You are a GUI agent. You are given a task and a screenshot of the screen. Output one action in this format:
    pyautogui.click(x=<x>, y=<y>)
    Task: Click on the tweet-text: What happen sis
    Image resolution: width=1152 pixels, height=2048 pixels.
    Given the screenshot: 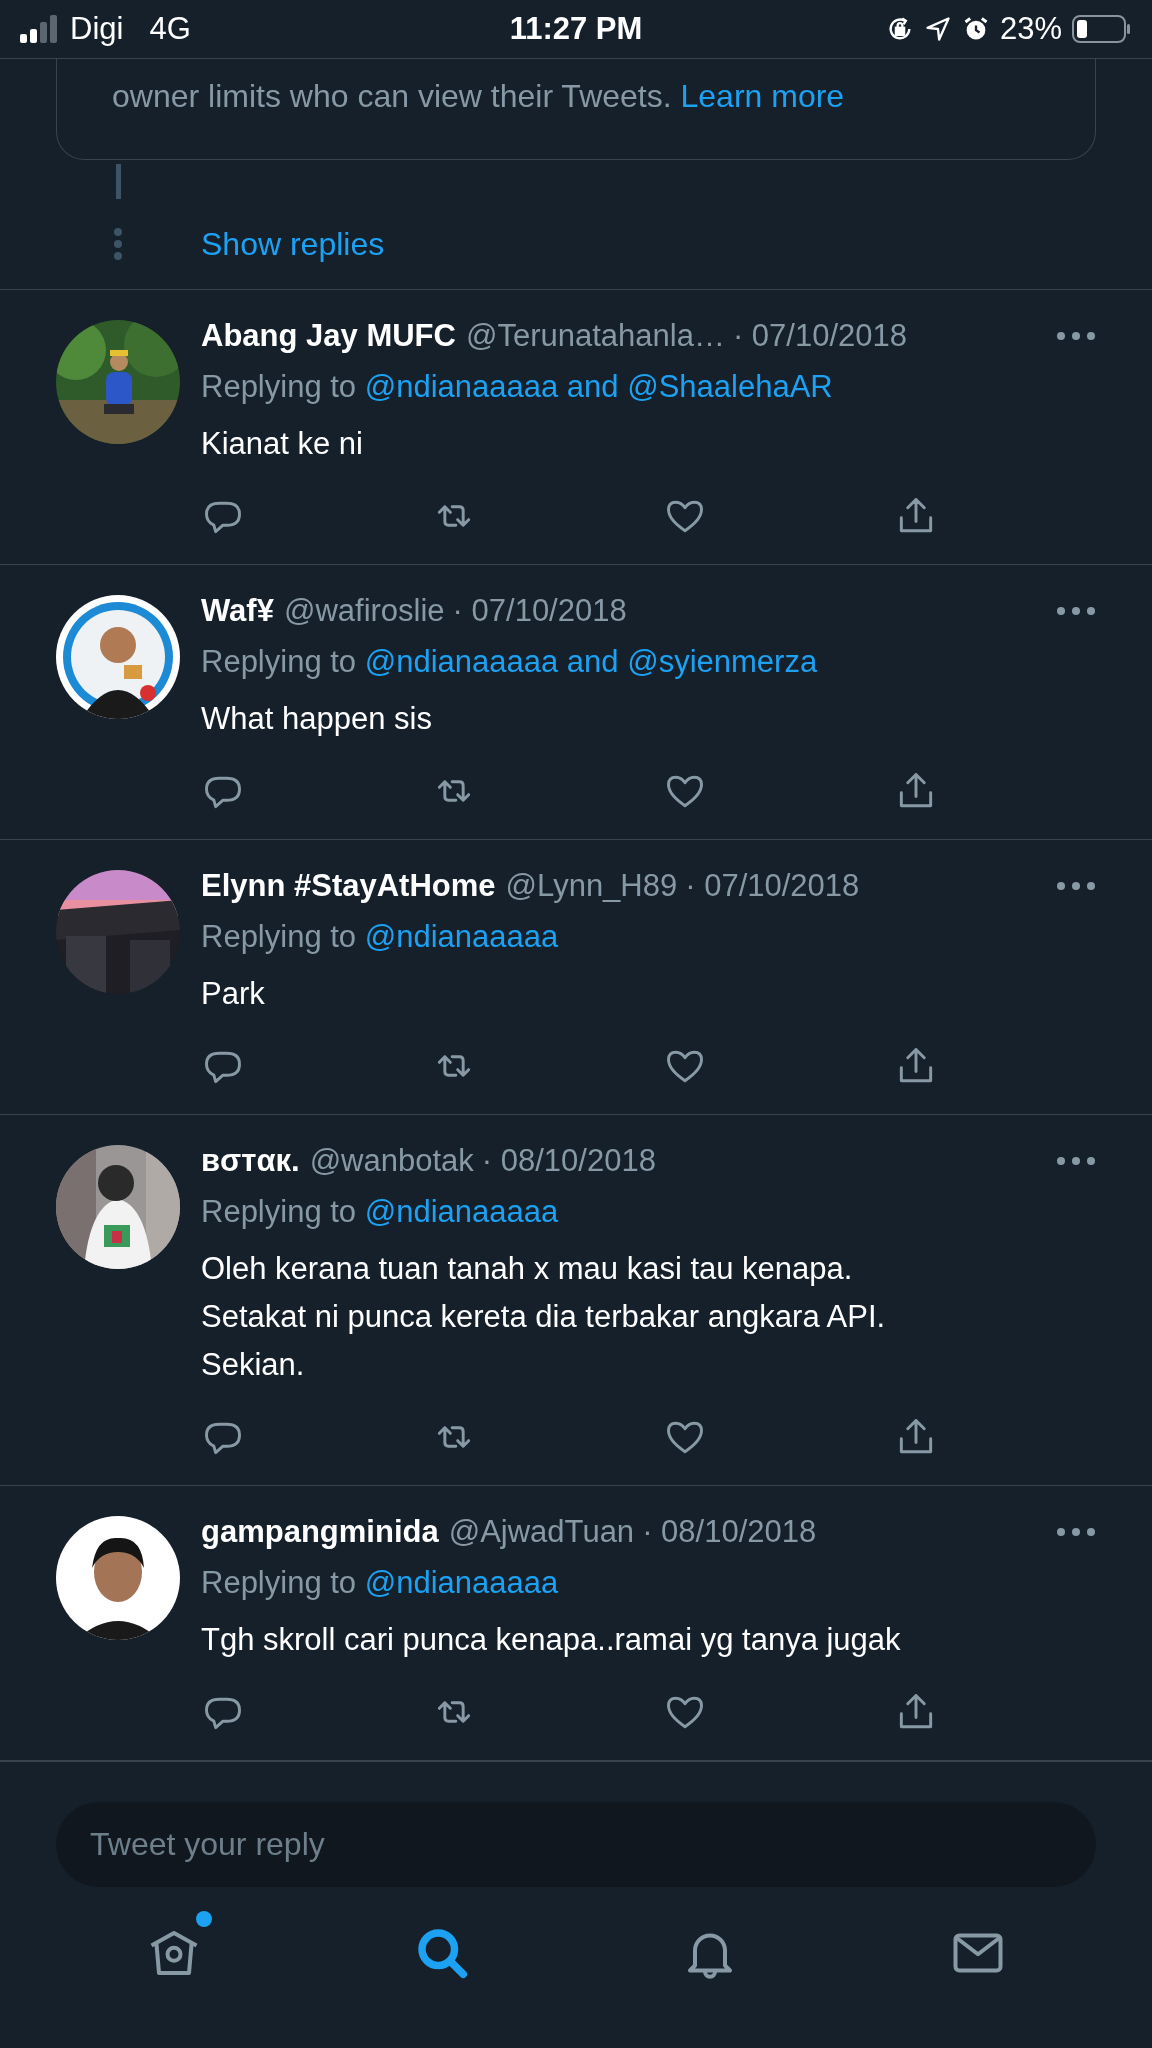 What is the action you would take?
    pyautogui.click(x=317, y=719)
    